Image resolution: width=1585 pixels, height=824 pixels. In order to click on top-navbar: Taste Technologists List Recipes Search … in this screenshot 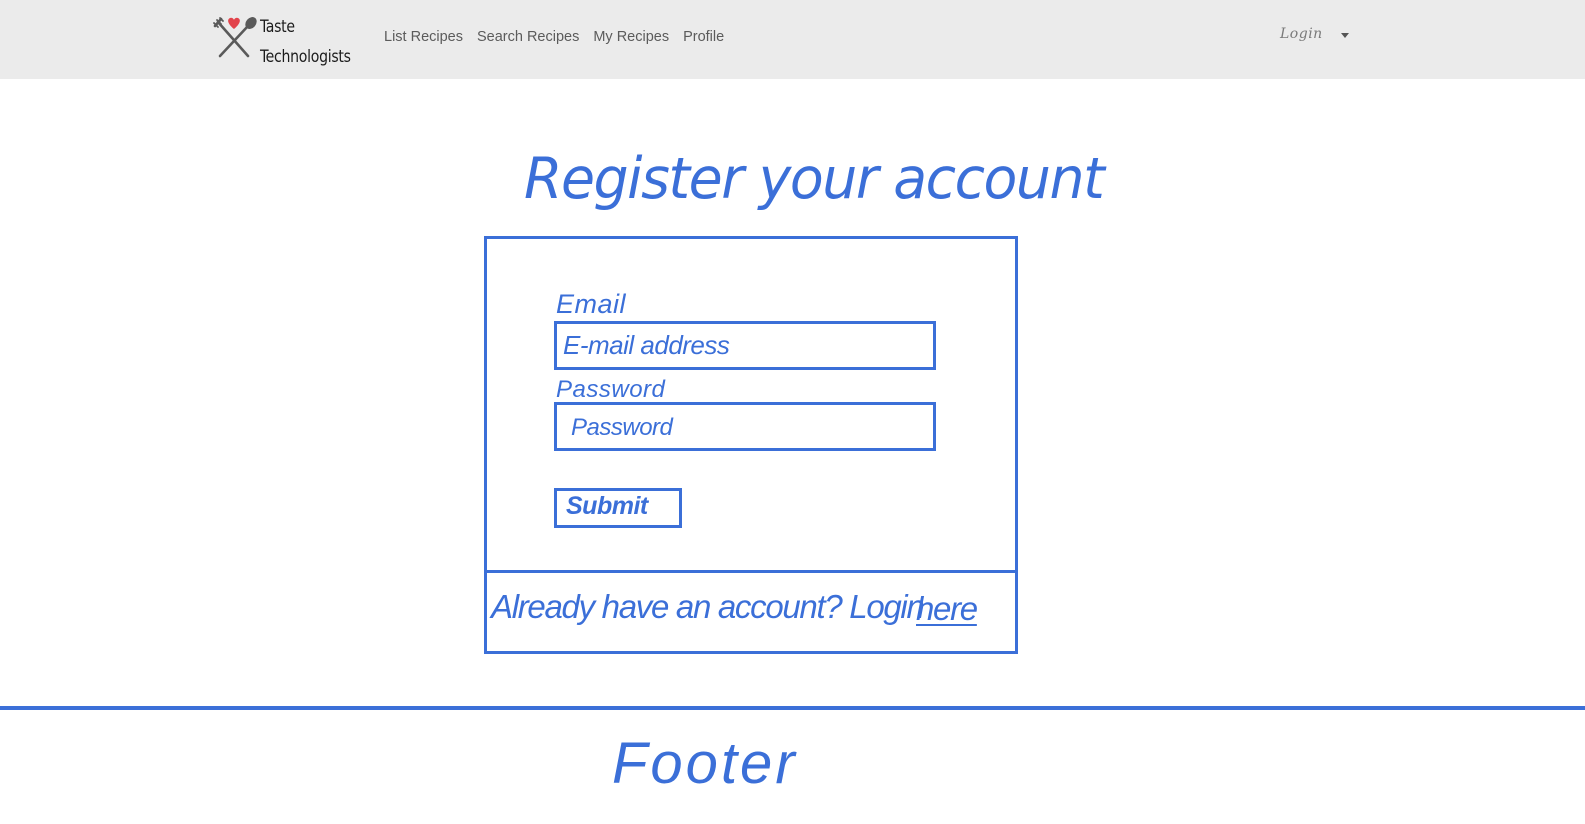, I will do `click(792, 39)`.